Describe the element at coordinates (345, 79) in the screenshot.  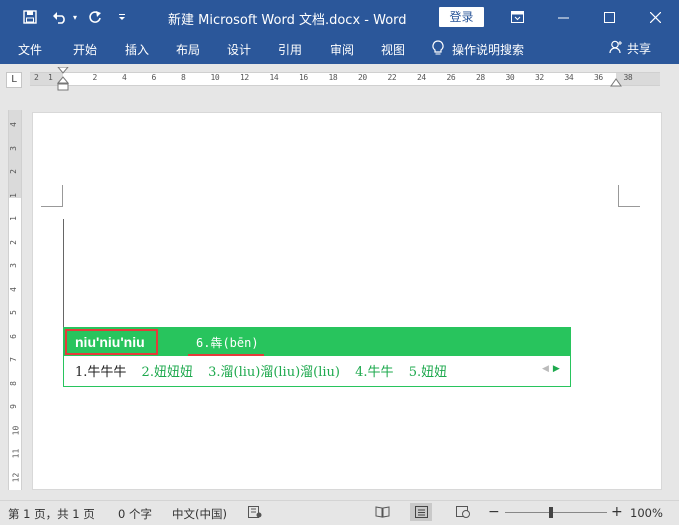
I see `horizontal-ruler: 2 1 2 4 6 8 10 12 14 16 18 20 22 24 26 28 30 32 34 36 38` at that location.